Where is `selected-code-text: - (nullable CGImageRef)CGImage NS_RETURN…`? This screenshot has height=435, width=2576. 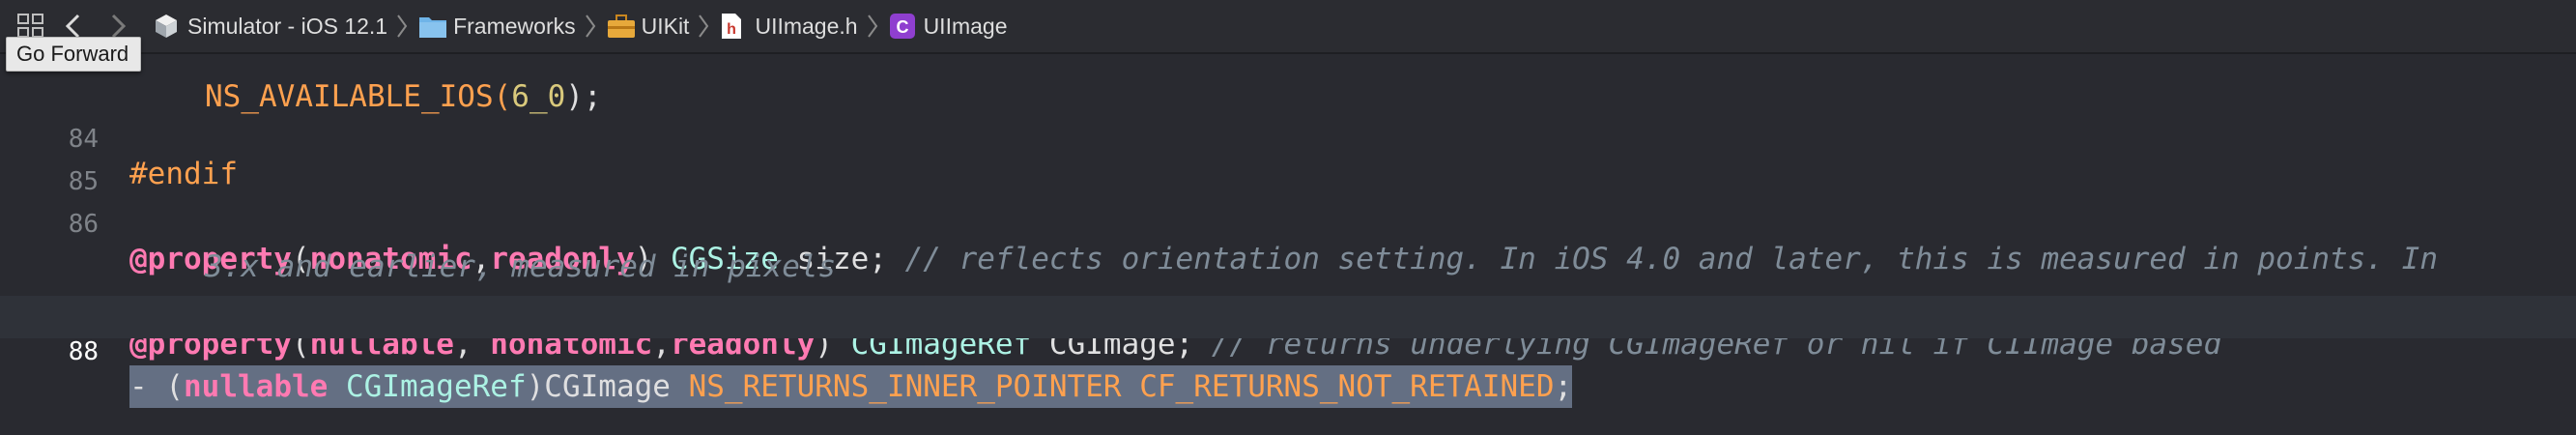 selected-code-text: - (nullable CGImageRef)CGImage NS_RETURN… is located at coordinates (851, 386).